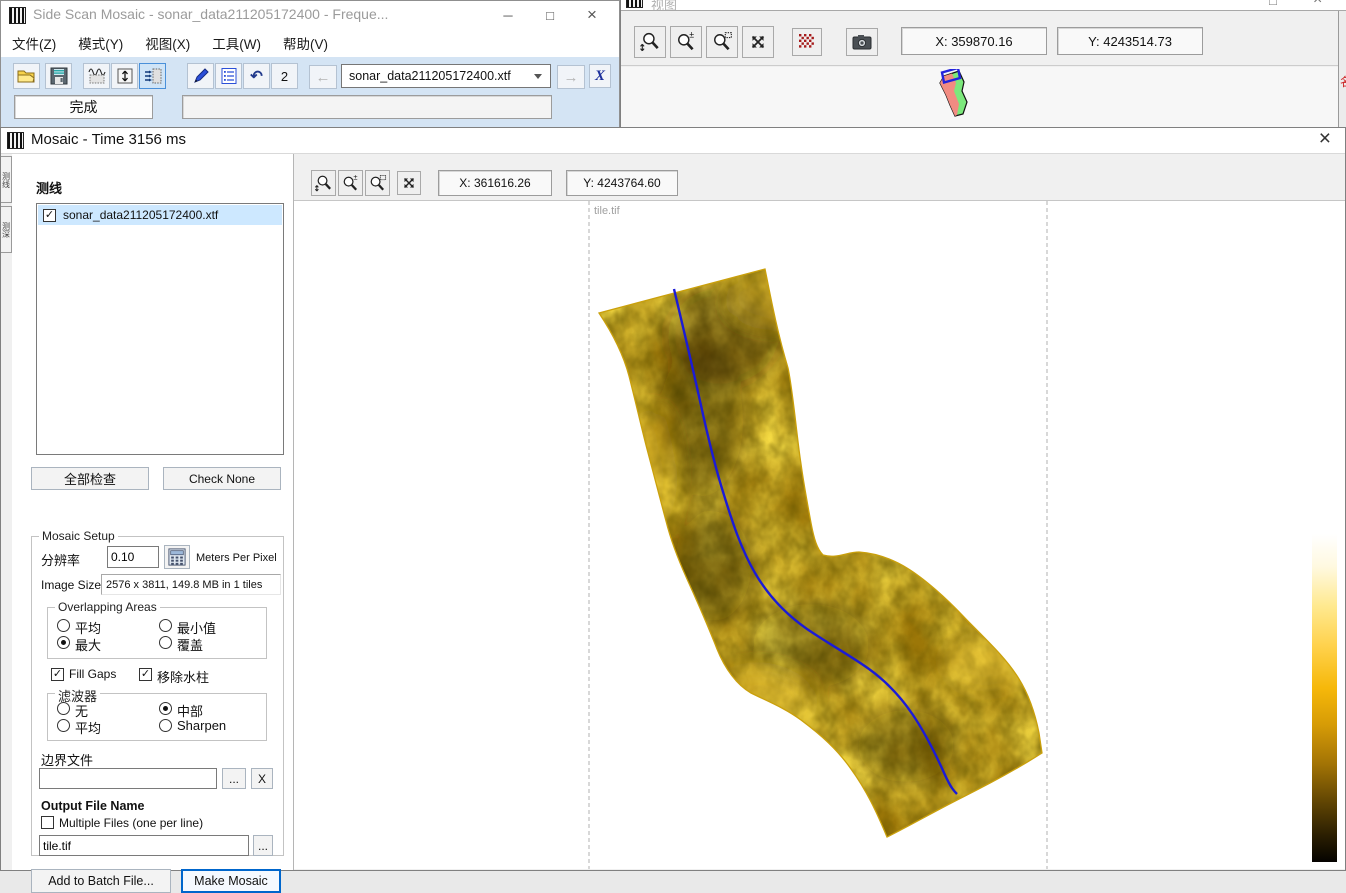 The height and width of the screenshot is (893, 1346). I want to click on zoom-window-icon, so click(378, 182).